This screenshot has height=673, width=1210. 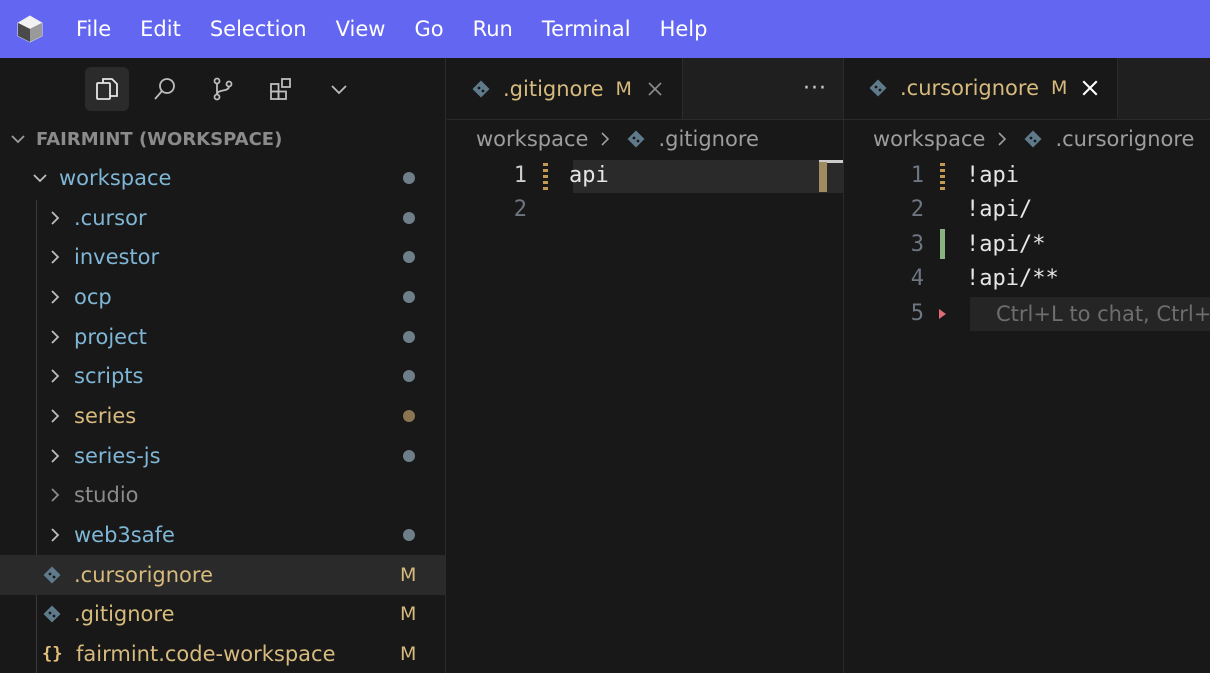 What do you see at coordinates (222, 615) in the screenshot?
I see `tree-file-gitignore: .gitignore M` at bounding box center [222, 615].